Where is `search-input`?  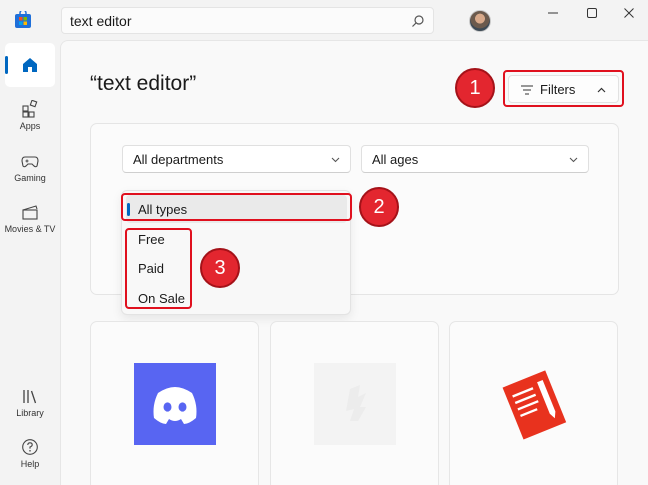 search-input is located at coordinates (235, 21).